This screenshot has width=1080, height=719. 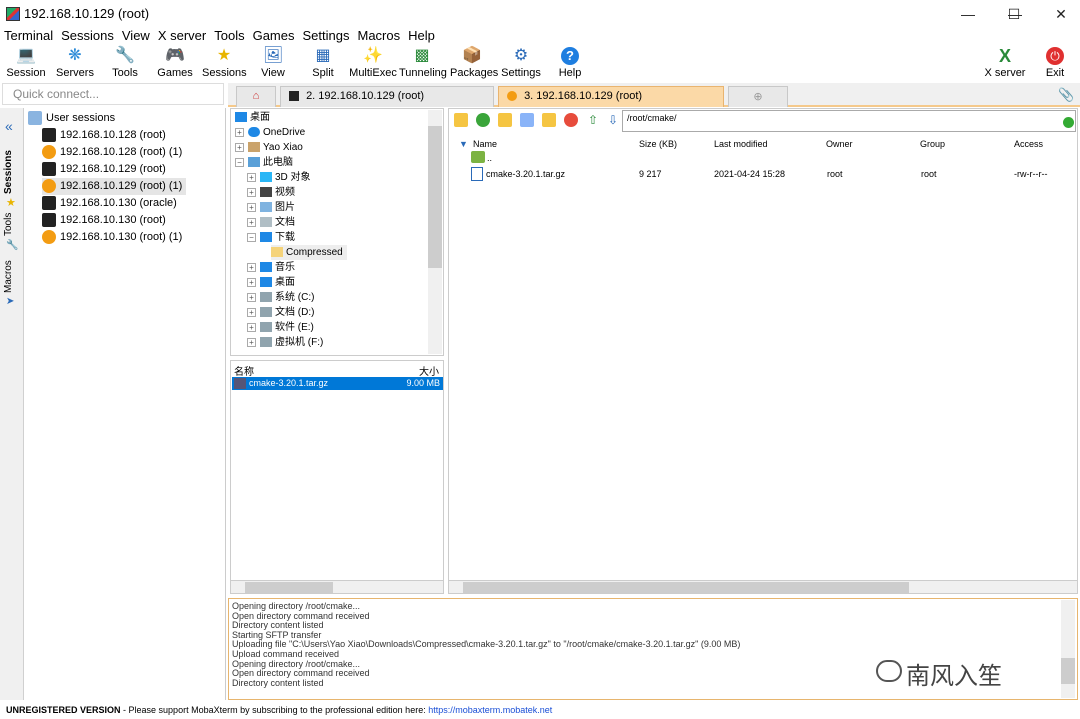 I want to click on tree-item: + 系统 (C:), so click(x=280, y=297).